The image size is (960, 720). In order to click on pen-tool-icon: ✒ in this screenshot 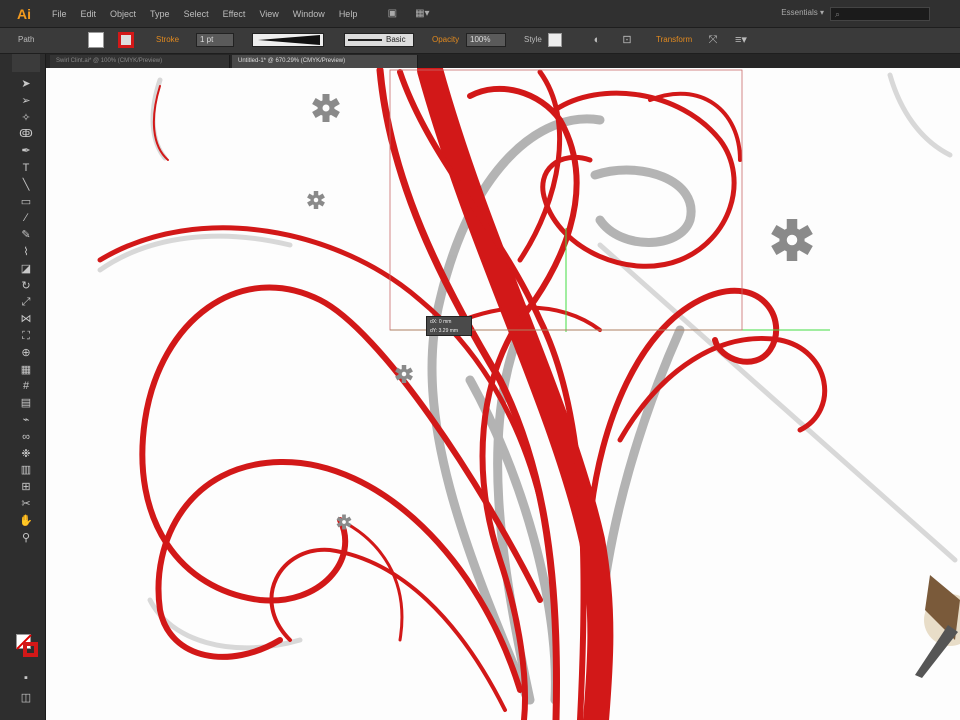, I will do `click(26, 151)`.